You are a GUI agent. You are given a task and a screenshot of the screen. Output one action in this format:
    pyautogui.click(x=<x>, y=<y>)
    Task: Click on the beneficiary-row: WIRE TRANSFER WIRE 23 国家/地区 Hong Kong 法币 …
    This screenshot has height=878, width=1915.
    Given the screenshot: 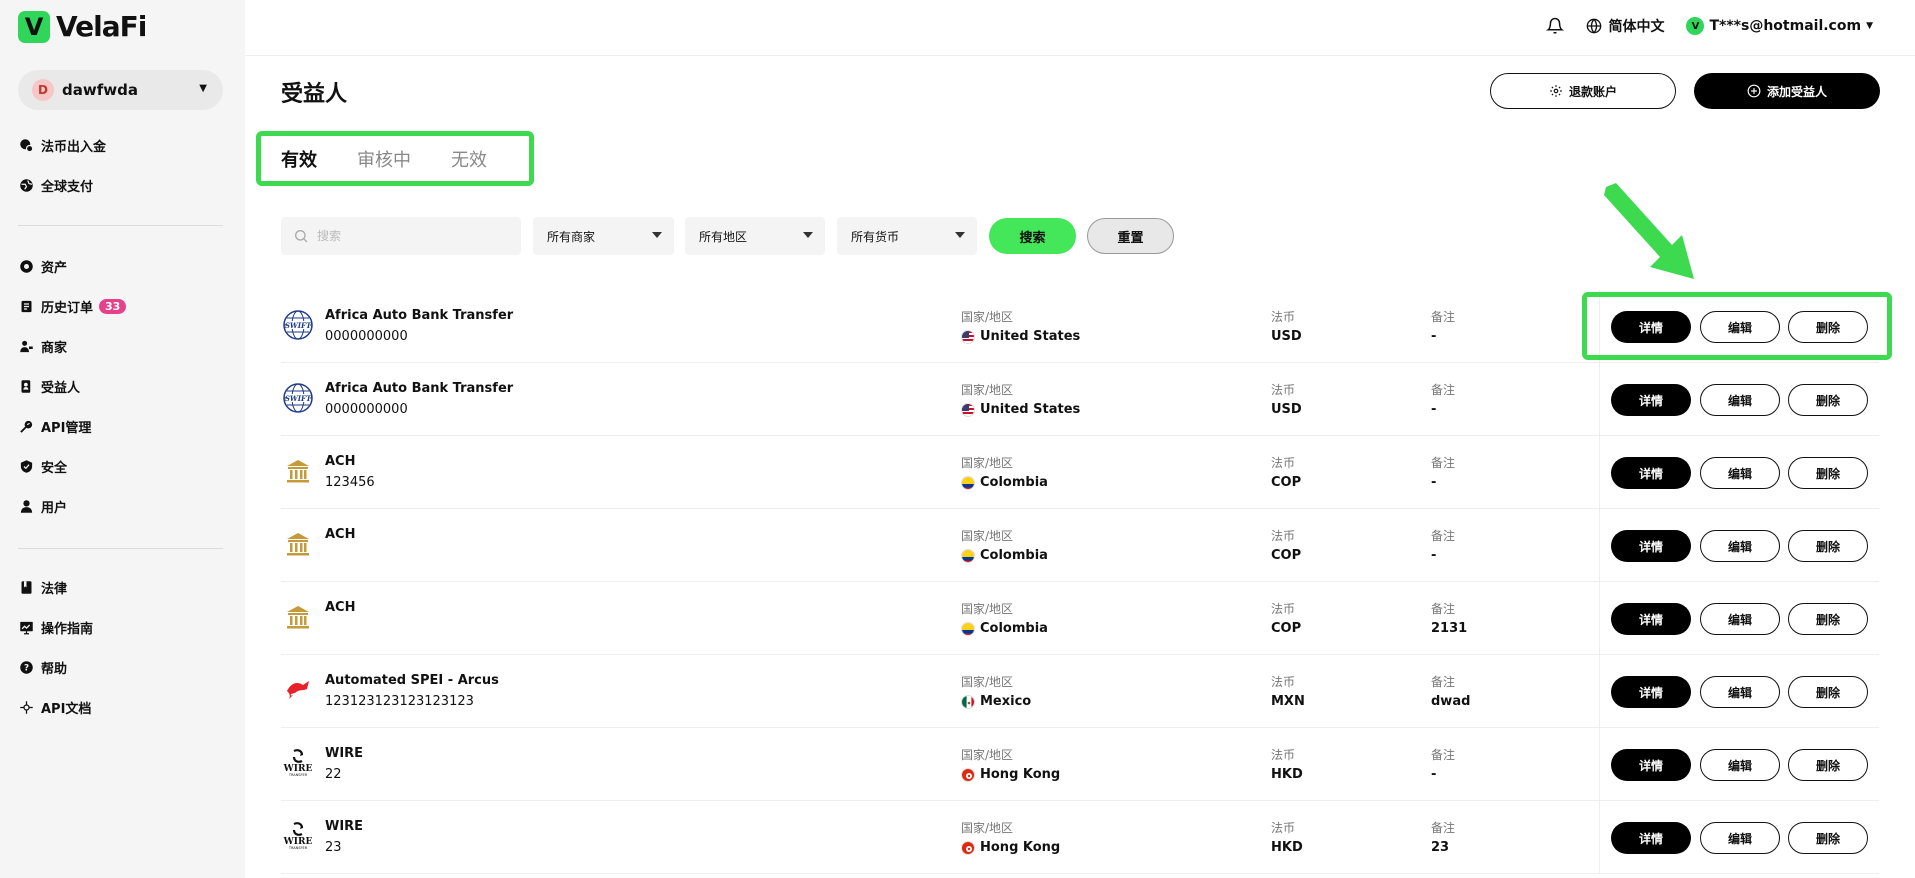 What is the action you would take?
    pyautogui.click(x=1080, y=837)
    